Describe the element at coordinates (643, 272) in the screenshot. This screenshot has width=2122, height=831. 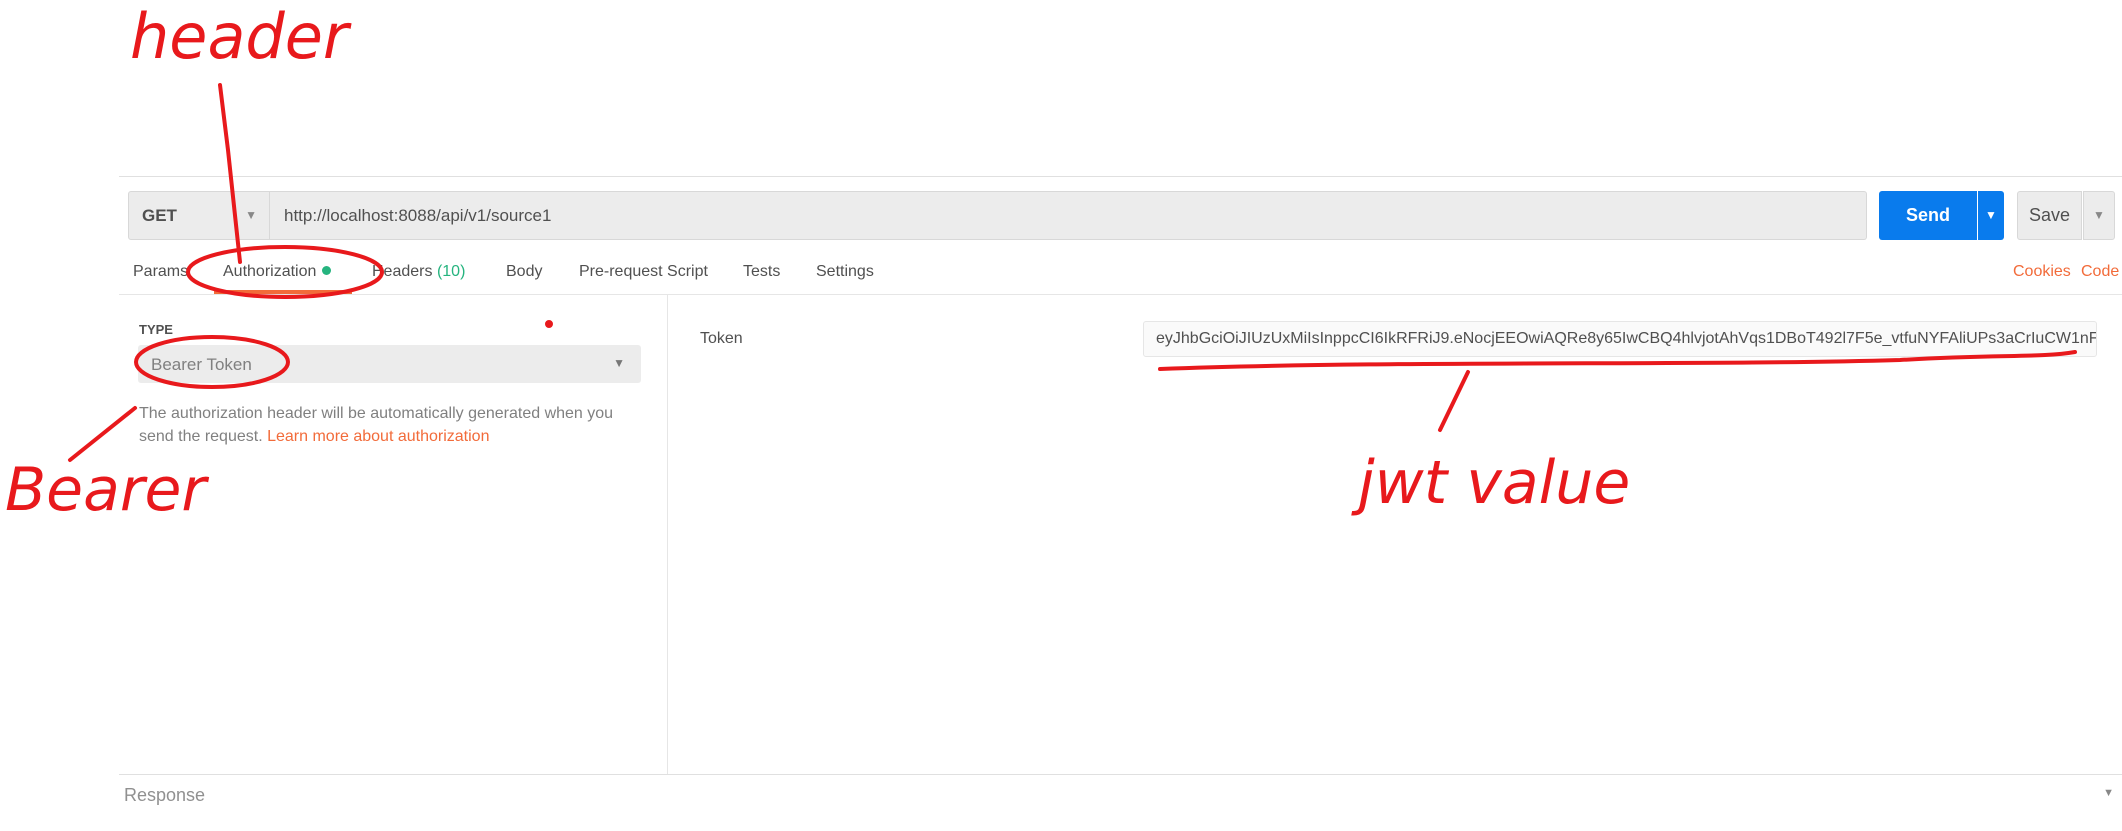
I see `tab-pre-request-script: Pre-request Script` at that location.